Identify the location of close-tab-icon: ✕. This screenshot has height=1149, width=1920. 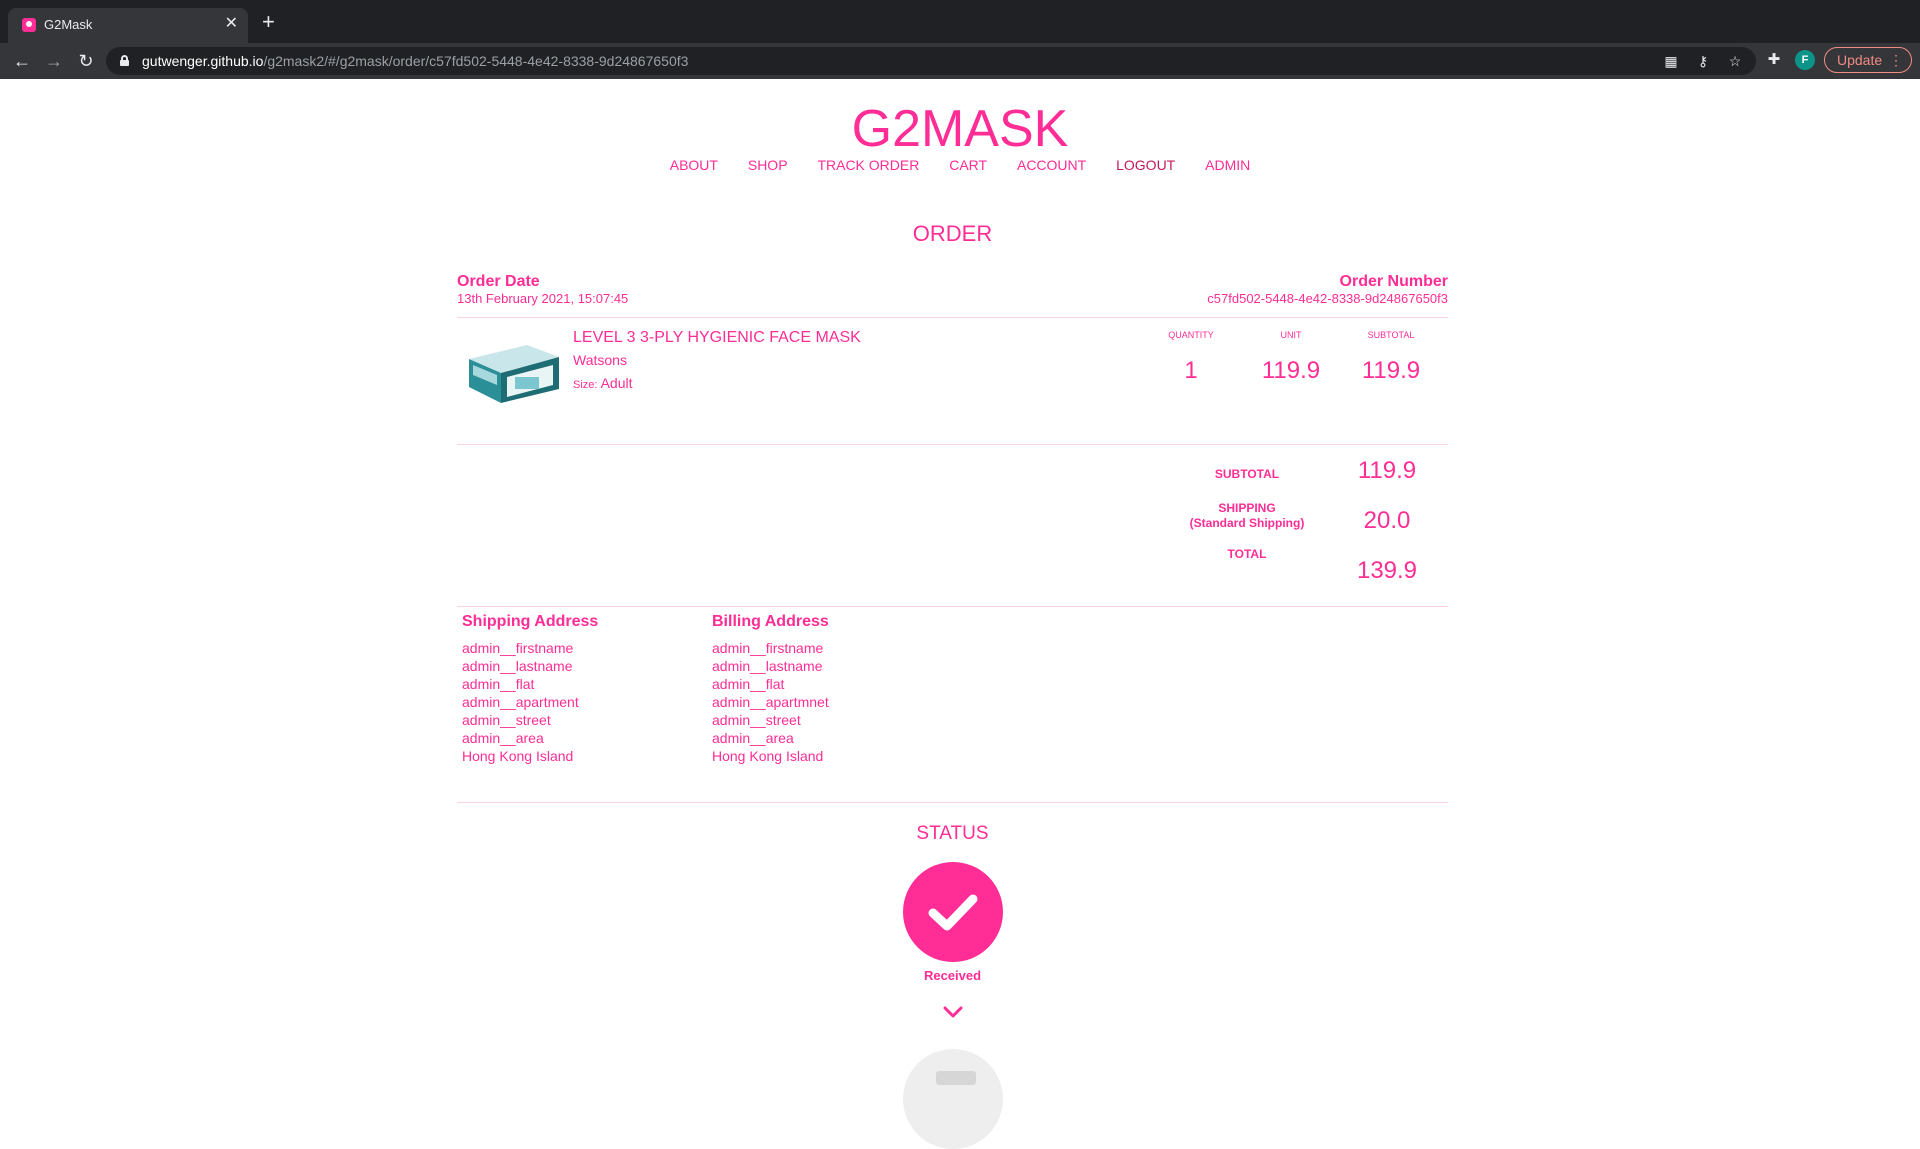
(231, 24).